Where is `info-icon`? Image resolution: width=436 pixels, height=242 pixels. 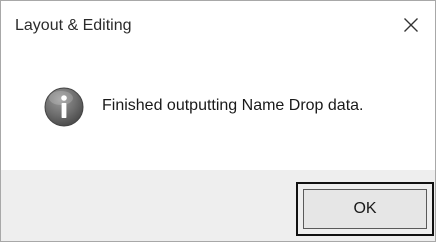
info-icon is located at coordinates (64, 107).